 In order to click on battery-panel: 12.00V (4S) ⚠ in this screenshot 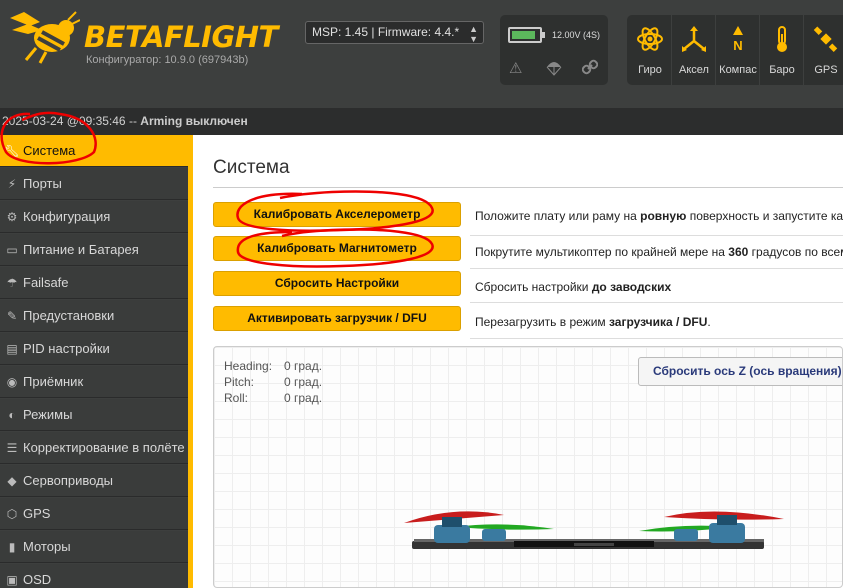, I will do `click(554, 50)`.